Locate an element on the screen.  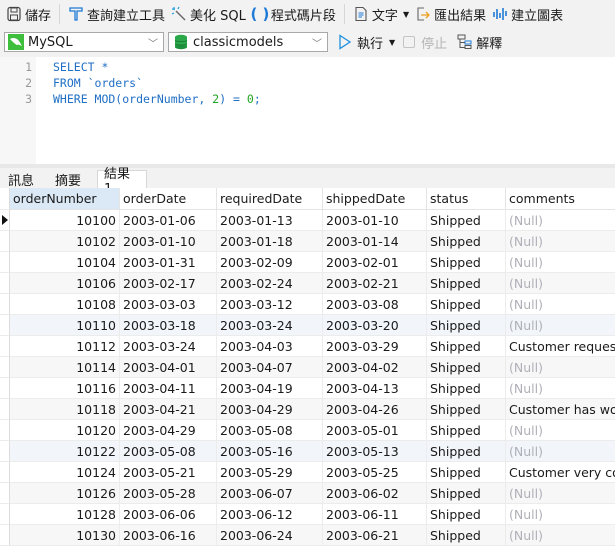
table-cell-shippedDate: 2003-03-08 is located at coordinates (375, 304).